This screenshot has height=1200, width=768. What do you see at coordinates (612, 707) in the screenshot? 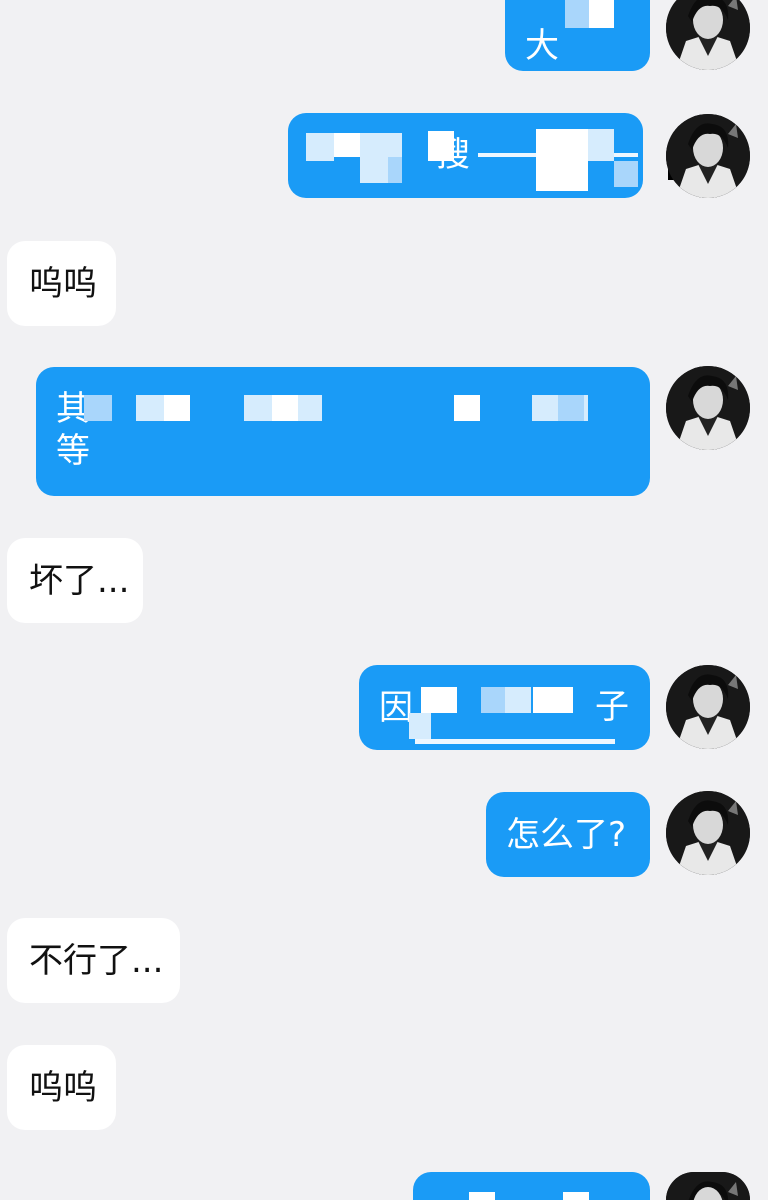
I see `message-text-tail: 子` at bounding box center [612, 707].